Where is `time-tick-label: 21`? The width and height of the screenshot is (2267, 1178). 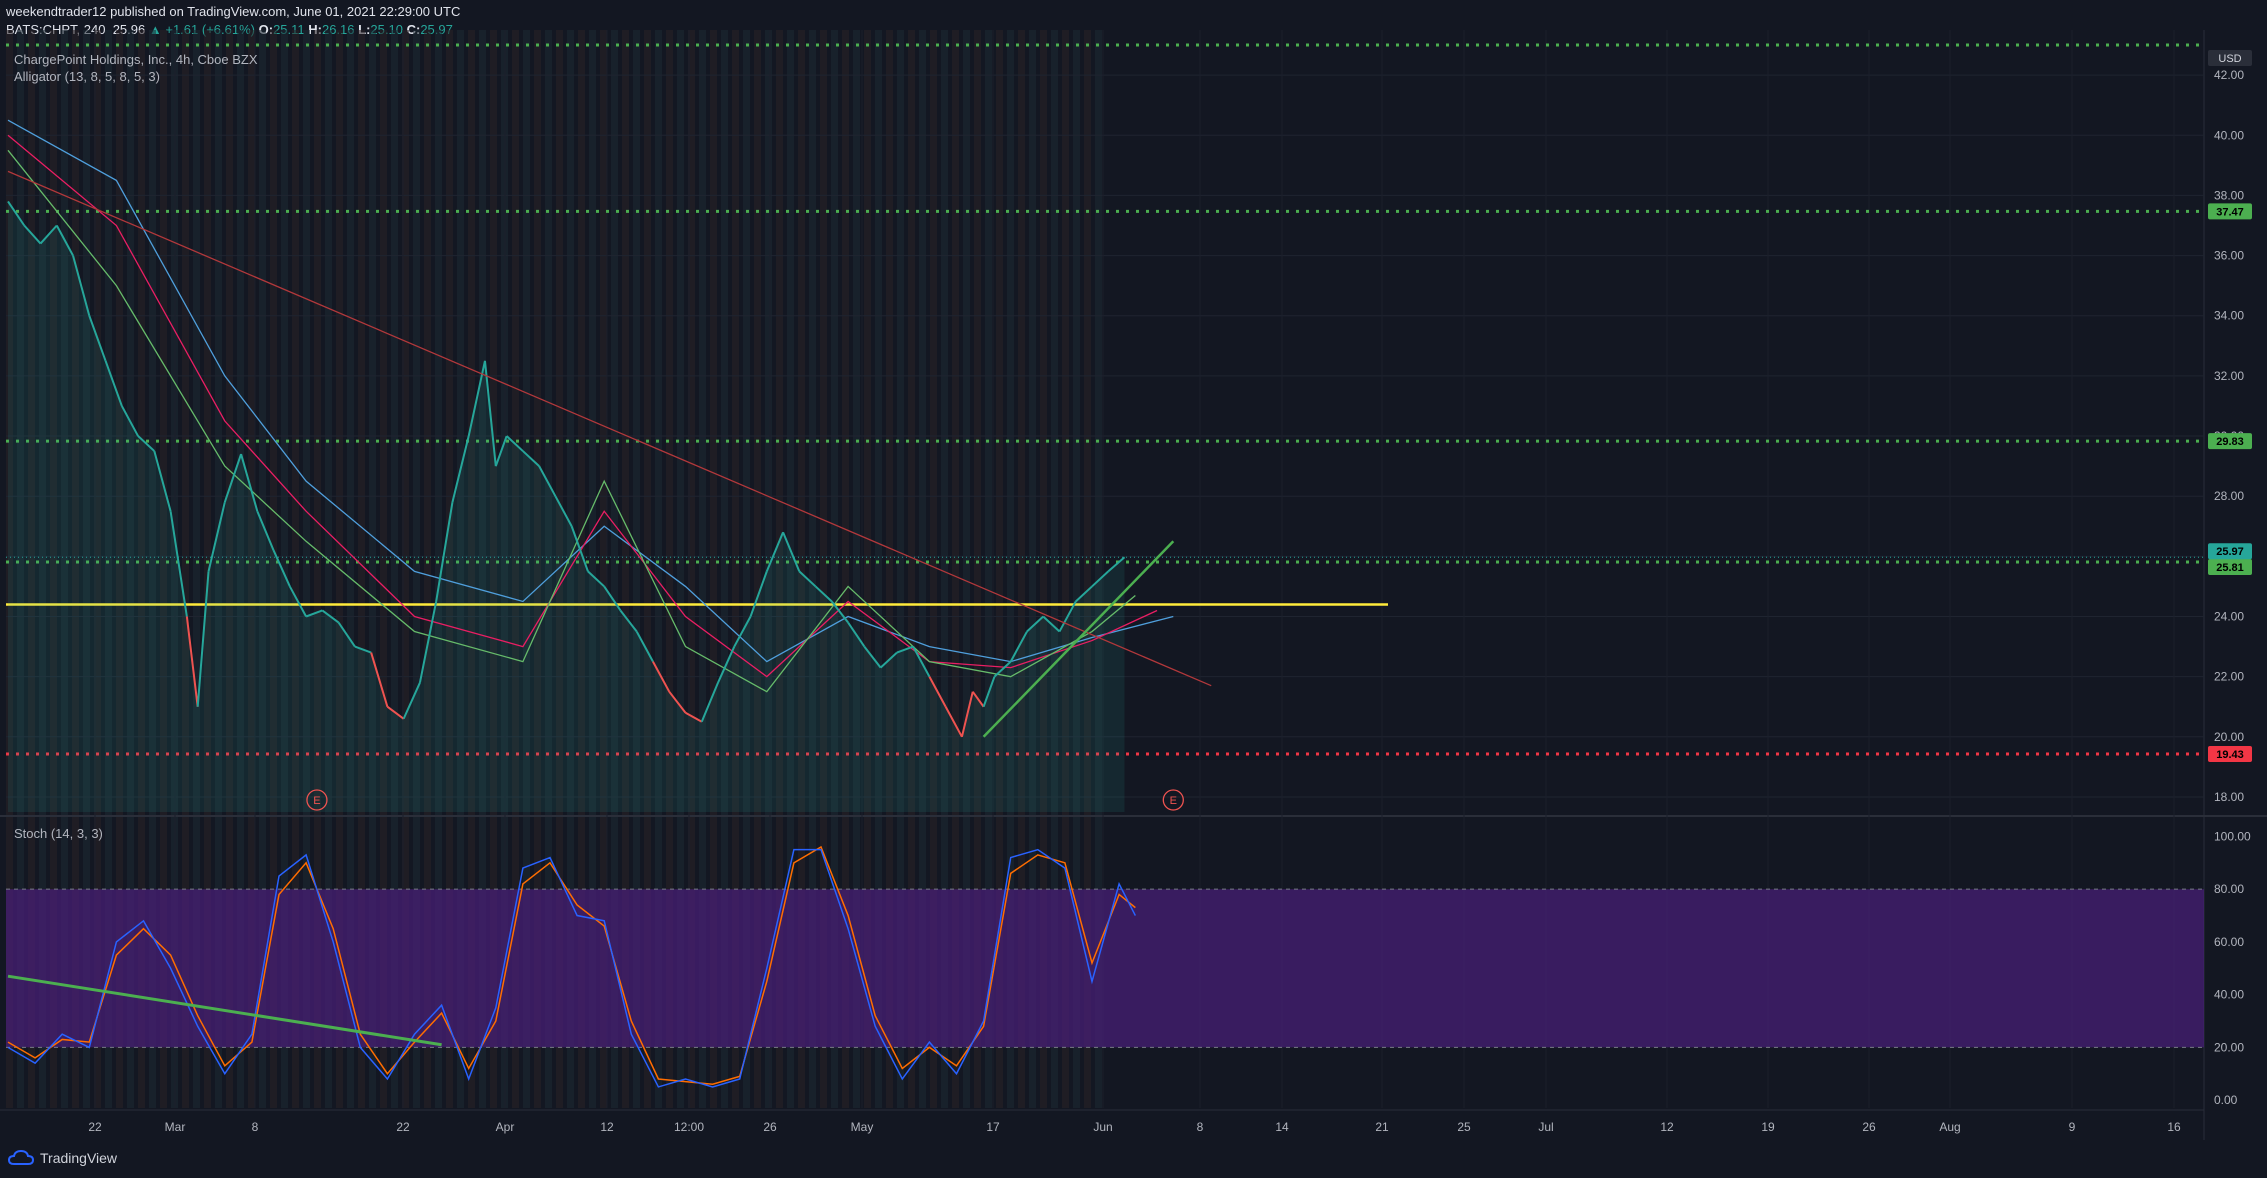 time-tick-label: 21 is located at coordinates (1382, 1127).